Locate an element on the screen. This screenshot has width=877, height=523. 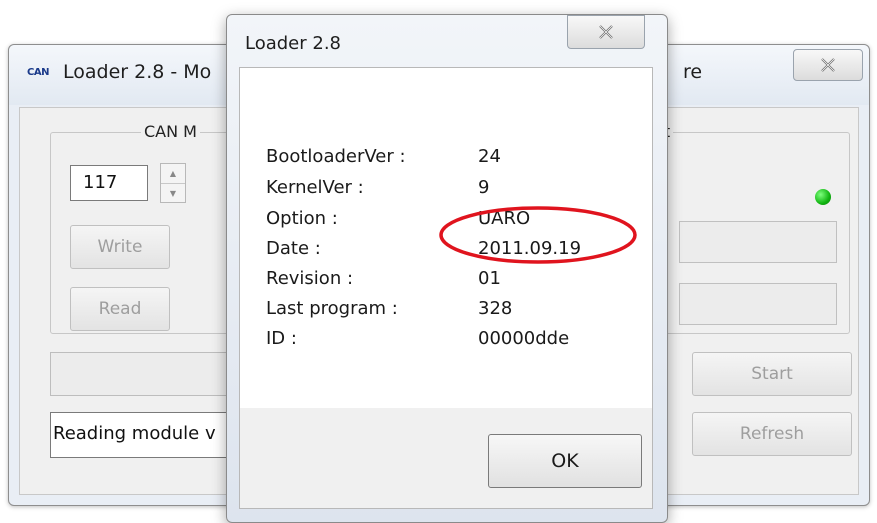
info-value: UARO is located at coordinates (504, 218).